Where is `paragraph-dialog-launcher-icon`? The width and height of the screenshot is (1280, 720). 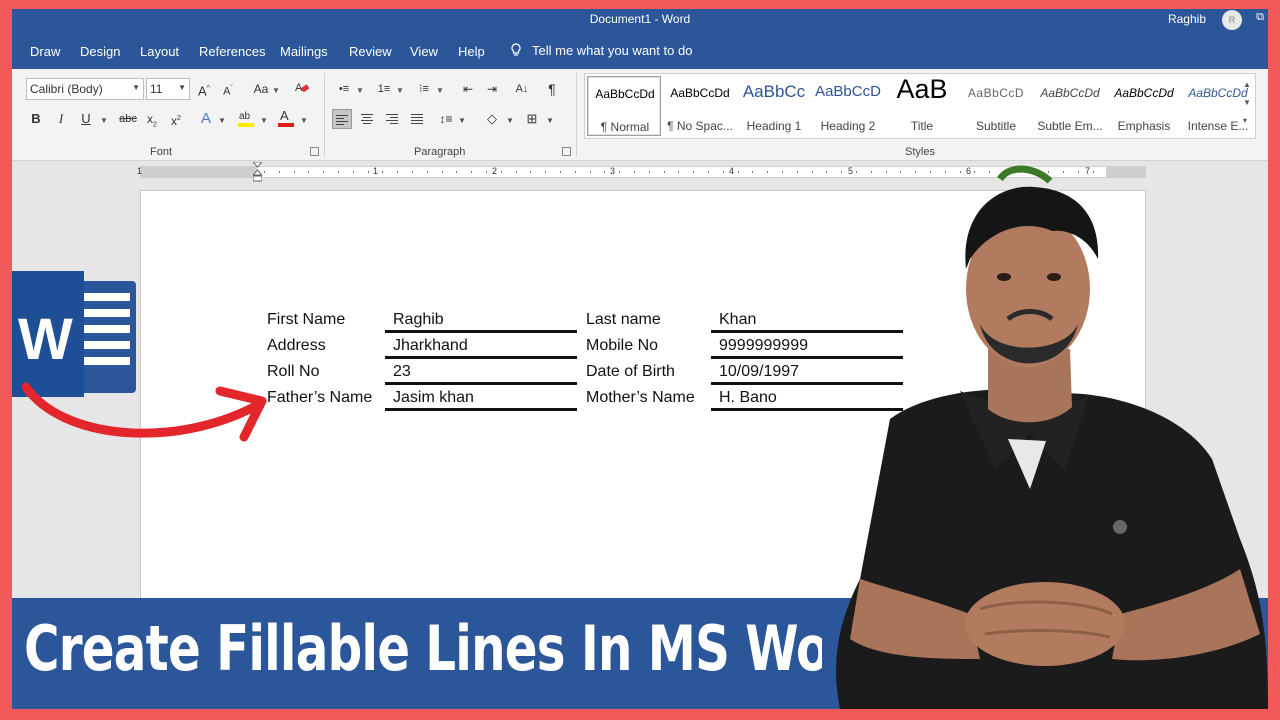
paragraph-dialog-launcher-icon is located at coordinates (566, 151).